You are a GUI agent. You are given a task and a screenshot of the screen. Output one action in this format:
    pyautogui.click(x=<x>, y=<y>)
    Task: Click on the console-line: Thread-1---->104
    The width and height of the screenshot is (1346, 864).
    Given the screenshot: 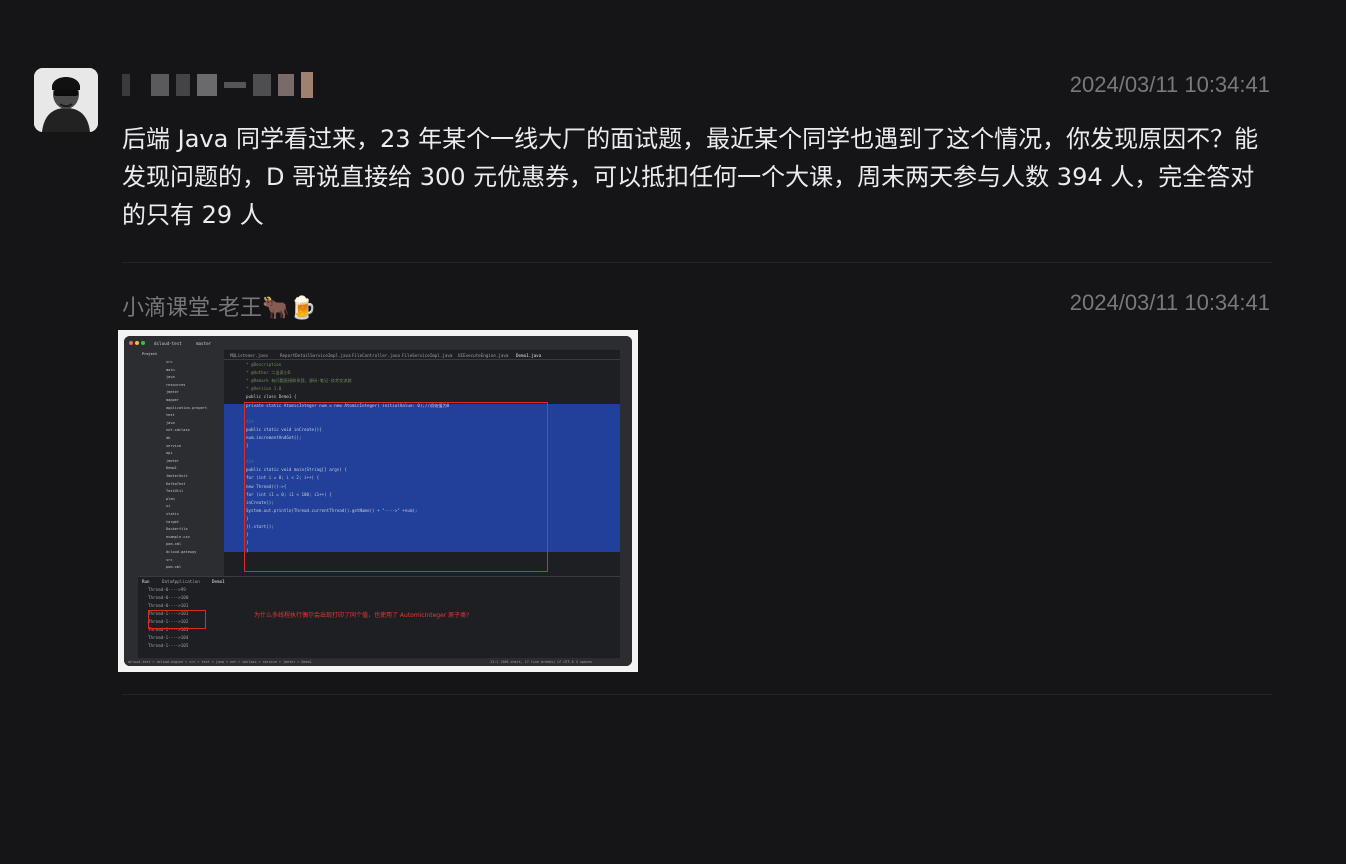 What is the action you would take?
    pyautogui.click(x=168, y=637)
    